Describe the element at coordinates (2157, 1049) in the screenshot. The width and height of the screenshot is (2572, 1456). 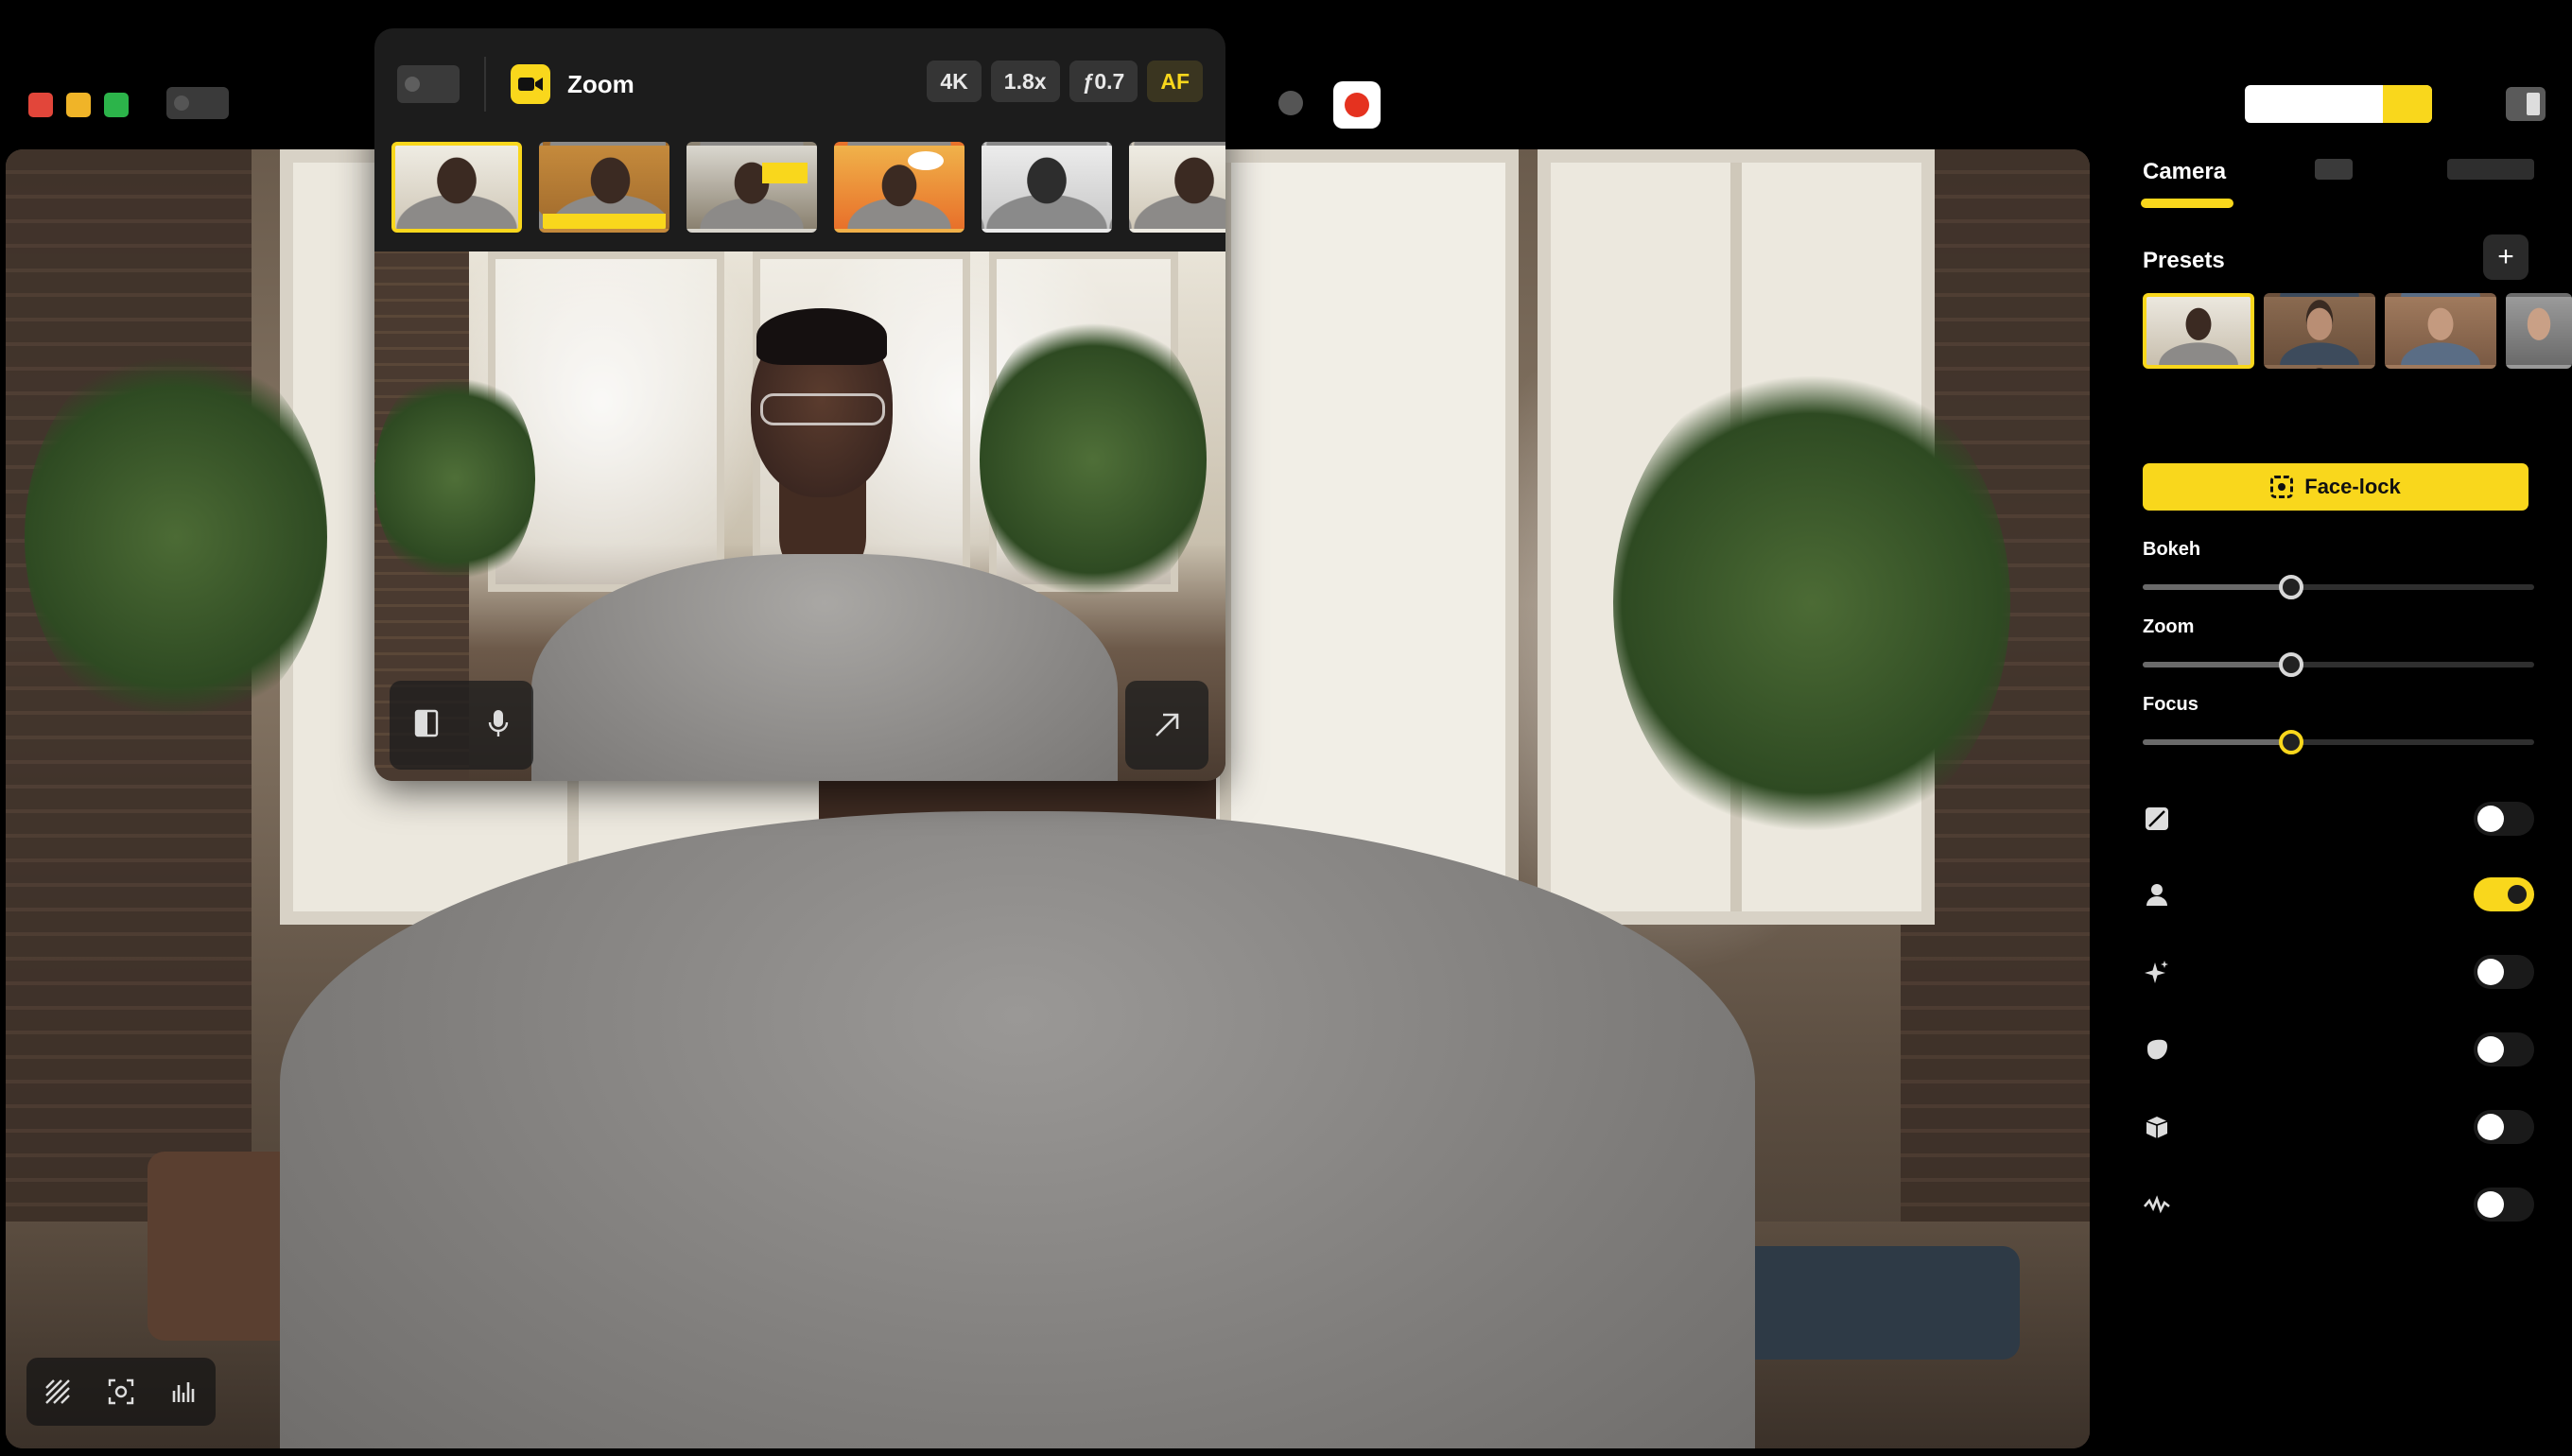
I see `drop-icon` at that location.